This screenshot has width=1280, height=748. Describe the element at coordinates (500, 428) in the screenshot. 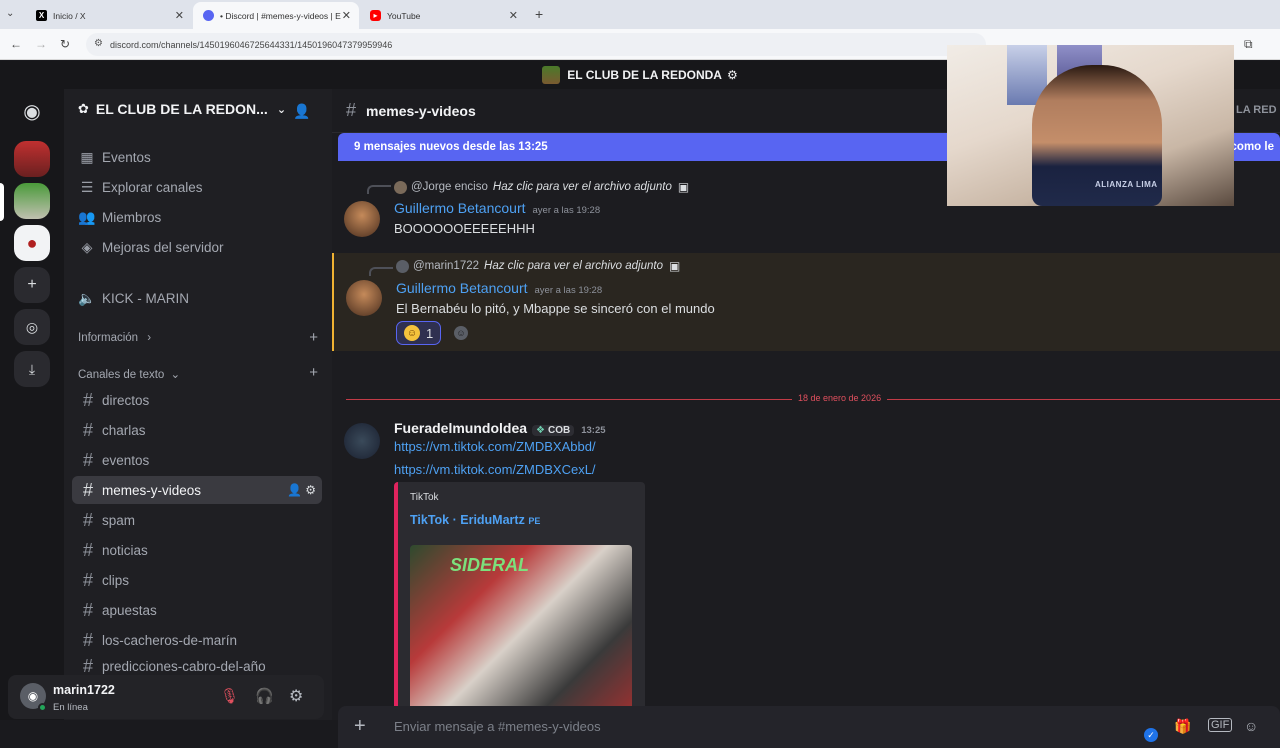

I see `message-author: Fueradelmundoldea ❖ COB 13:25` at that location.